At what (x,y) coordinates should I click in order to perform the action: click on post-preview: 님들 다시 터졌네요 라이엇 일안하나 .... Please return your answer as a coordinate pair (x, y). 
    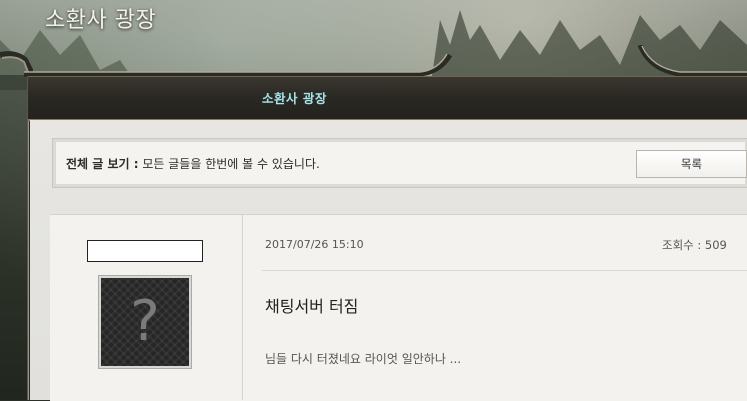
    Looking at the image, I should click on (363, 358).